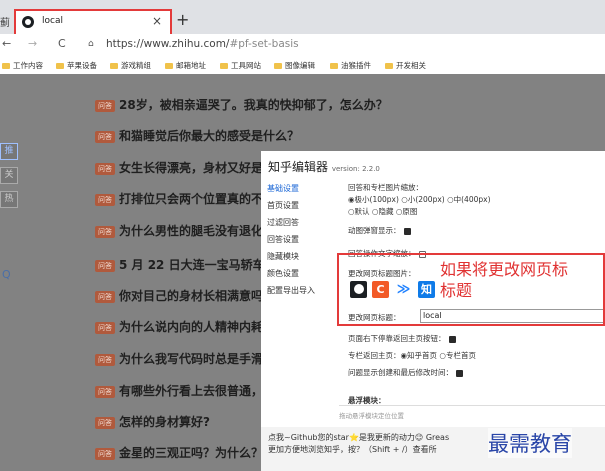  Describe the element at coordinates (93, 21) in the screenshot. I see `browser-tab-active: local ×` at that location.